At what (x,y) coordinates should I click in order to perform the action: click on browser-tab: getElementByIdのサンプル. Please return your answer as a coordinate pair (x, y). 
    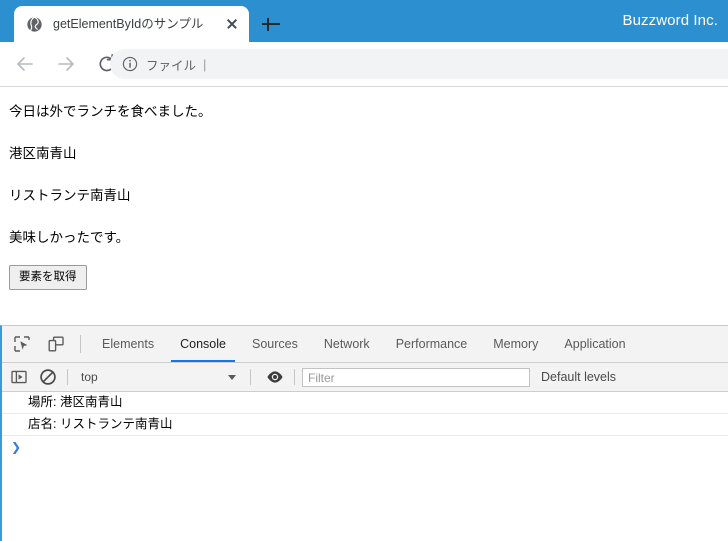
    Looking at the image, I should click on (131, 24).